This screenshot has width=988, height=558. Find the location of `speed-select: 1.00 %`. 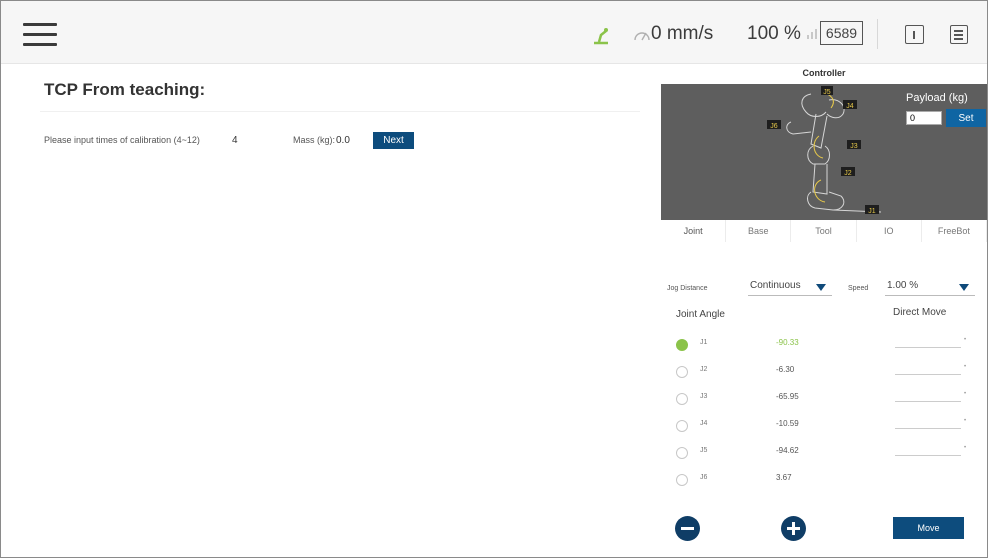

speed-select: 1.00 % is located at coordinates (930, 288).